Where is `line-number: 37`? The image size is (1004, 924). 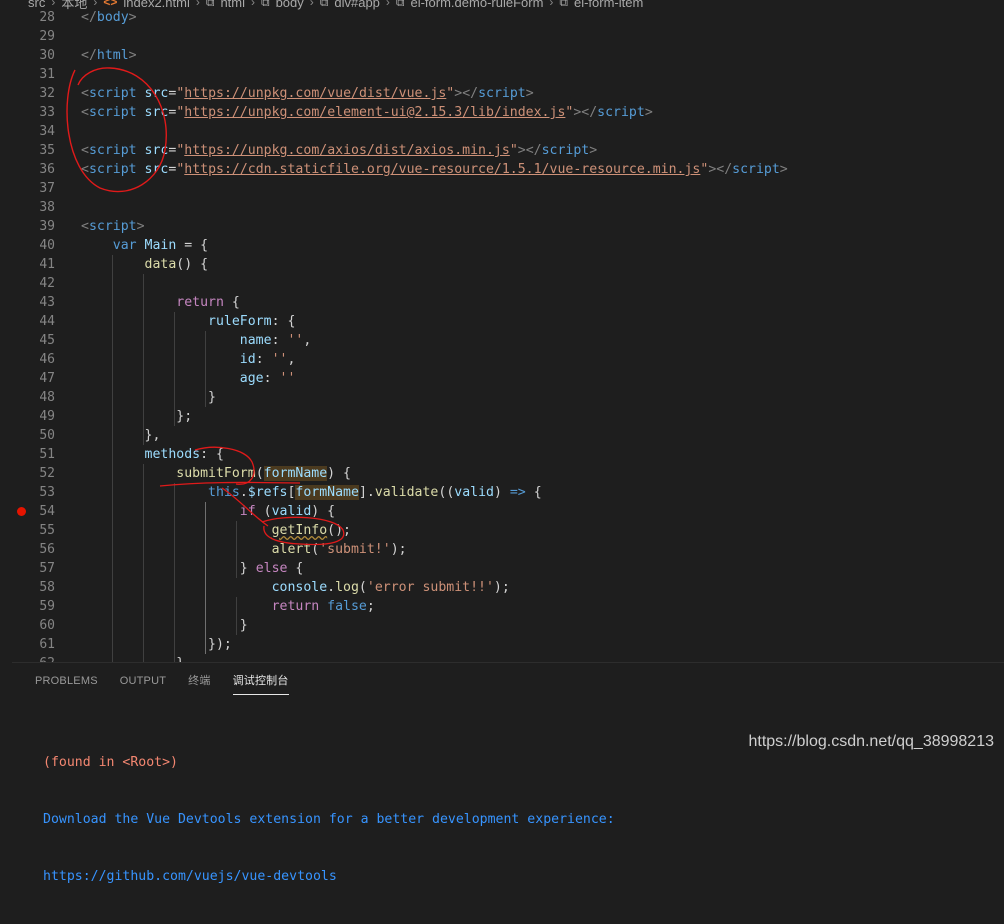
line-number: 37 is located at coordinates (47, 188).